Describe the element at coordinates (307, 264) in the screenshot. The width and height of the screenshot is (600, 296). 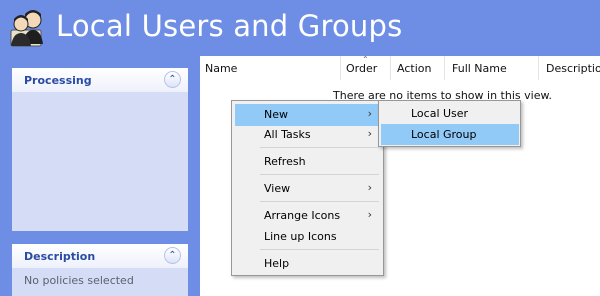
I see `menu-item-help: Help` at that location.